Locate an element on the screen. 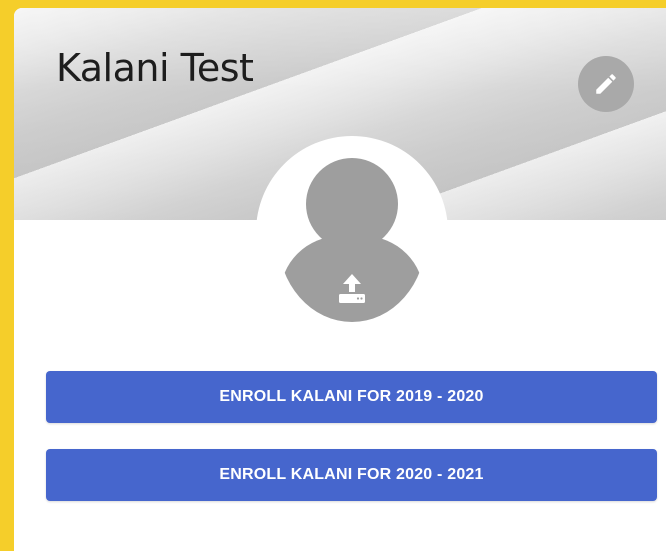 The image size is (666, 551). pencil-icon is located at coordinates (606, 84).